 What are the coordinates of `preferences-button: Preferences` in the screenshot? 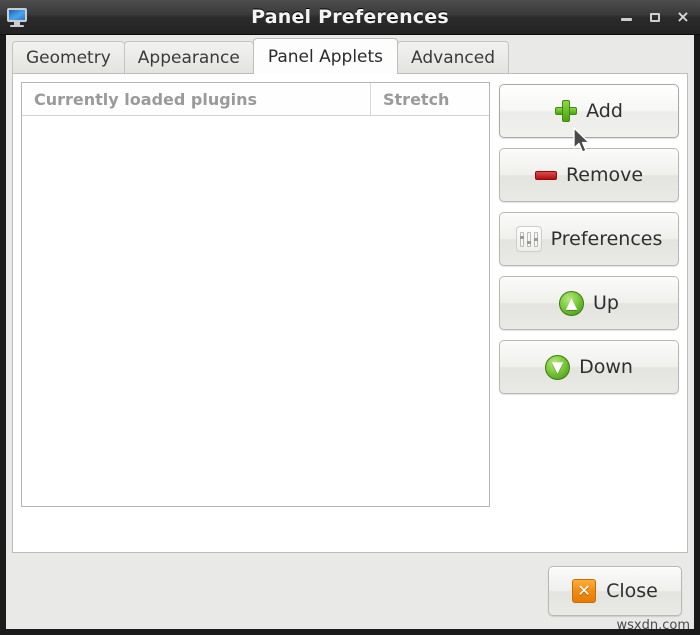 It's located at (589, 239).